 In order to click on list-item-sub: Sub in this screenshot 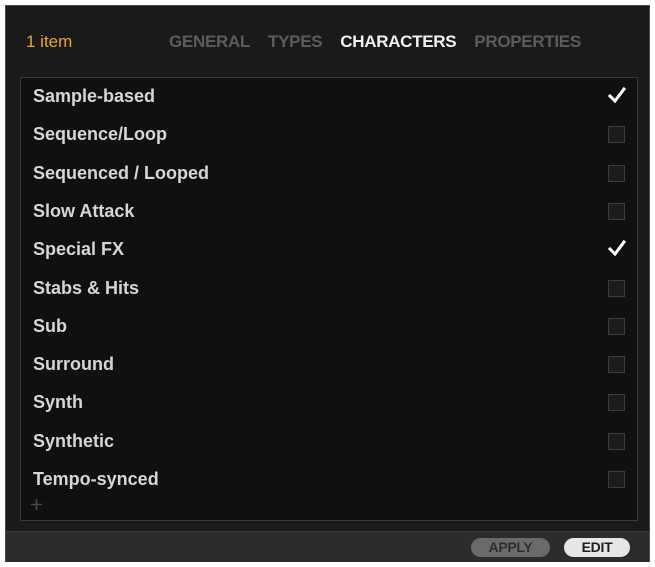, I will do `click(329, 326)`.